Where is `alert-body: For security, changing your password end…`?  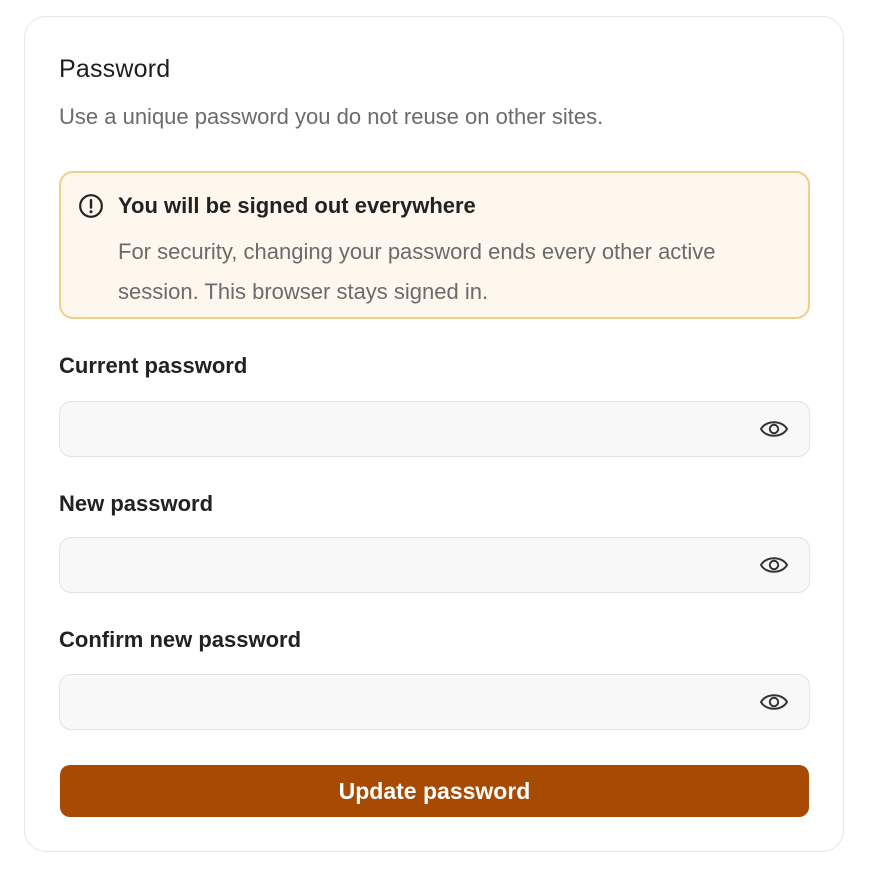 alert-body: For security, changing your password end… is located at coordinates (417, 271).